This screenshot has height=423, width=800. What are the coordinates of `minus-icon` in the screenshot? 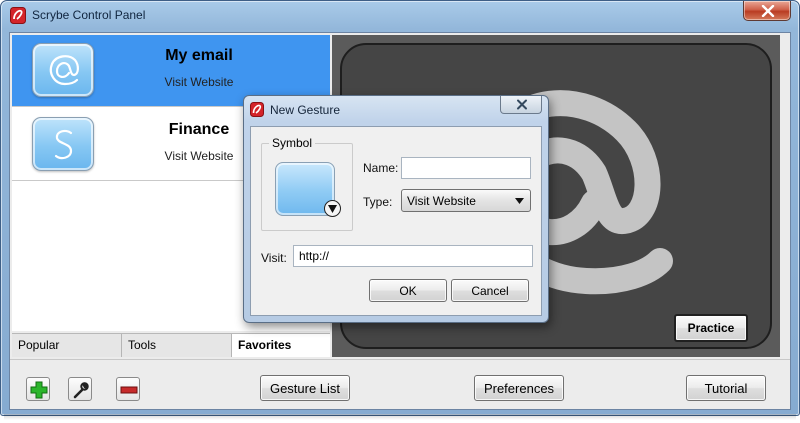 It's located at (129, 390).